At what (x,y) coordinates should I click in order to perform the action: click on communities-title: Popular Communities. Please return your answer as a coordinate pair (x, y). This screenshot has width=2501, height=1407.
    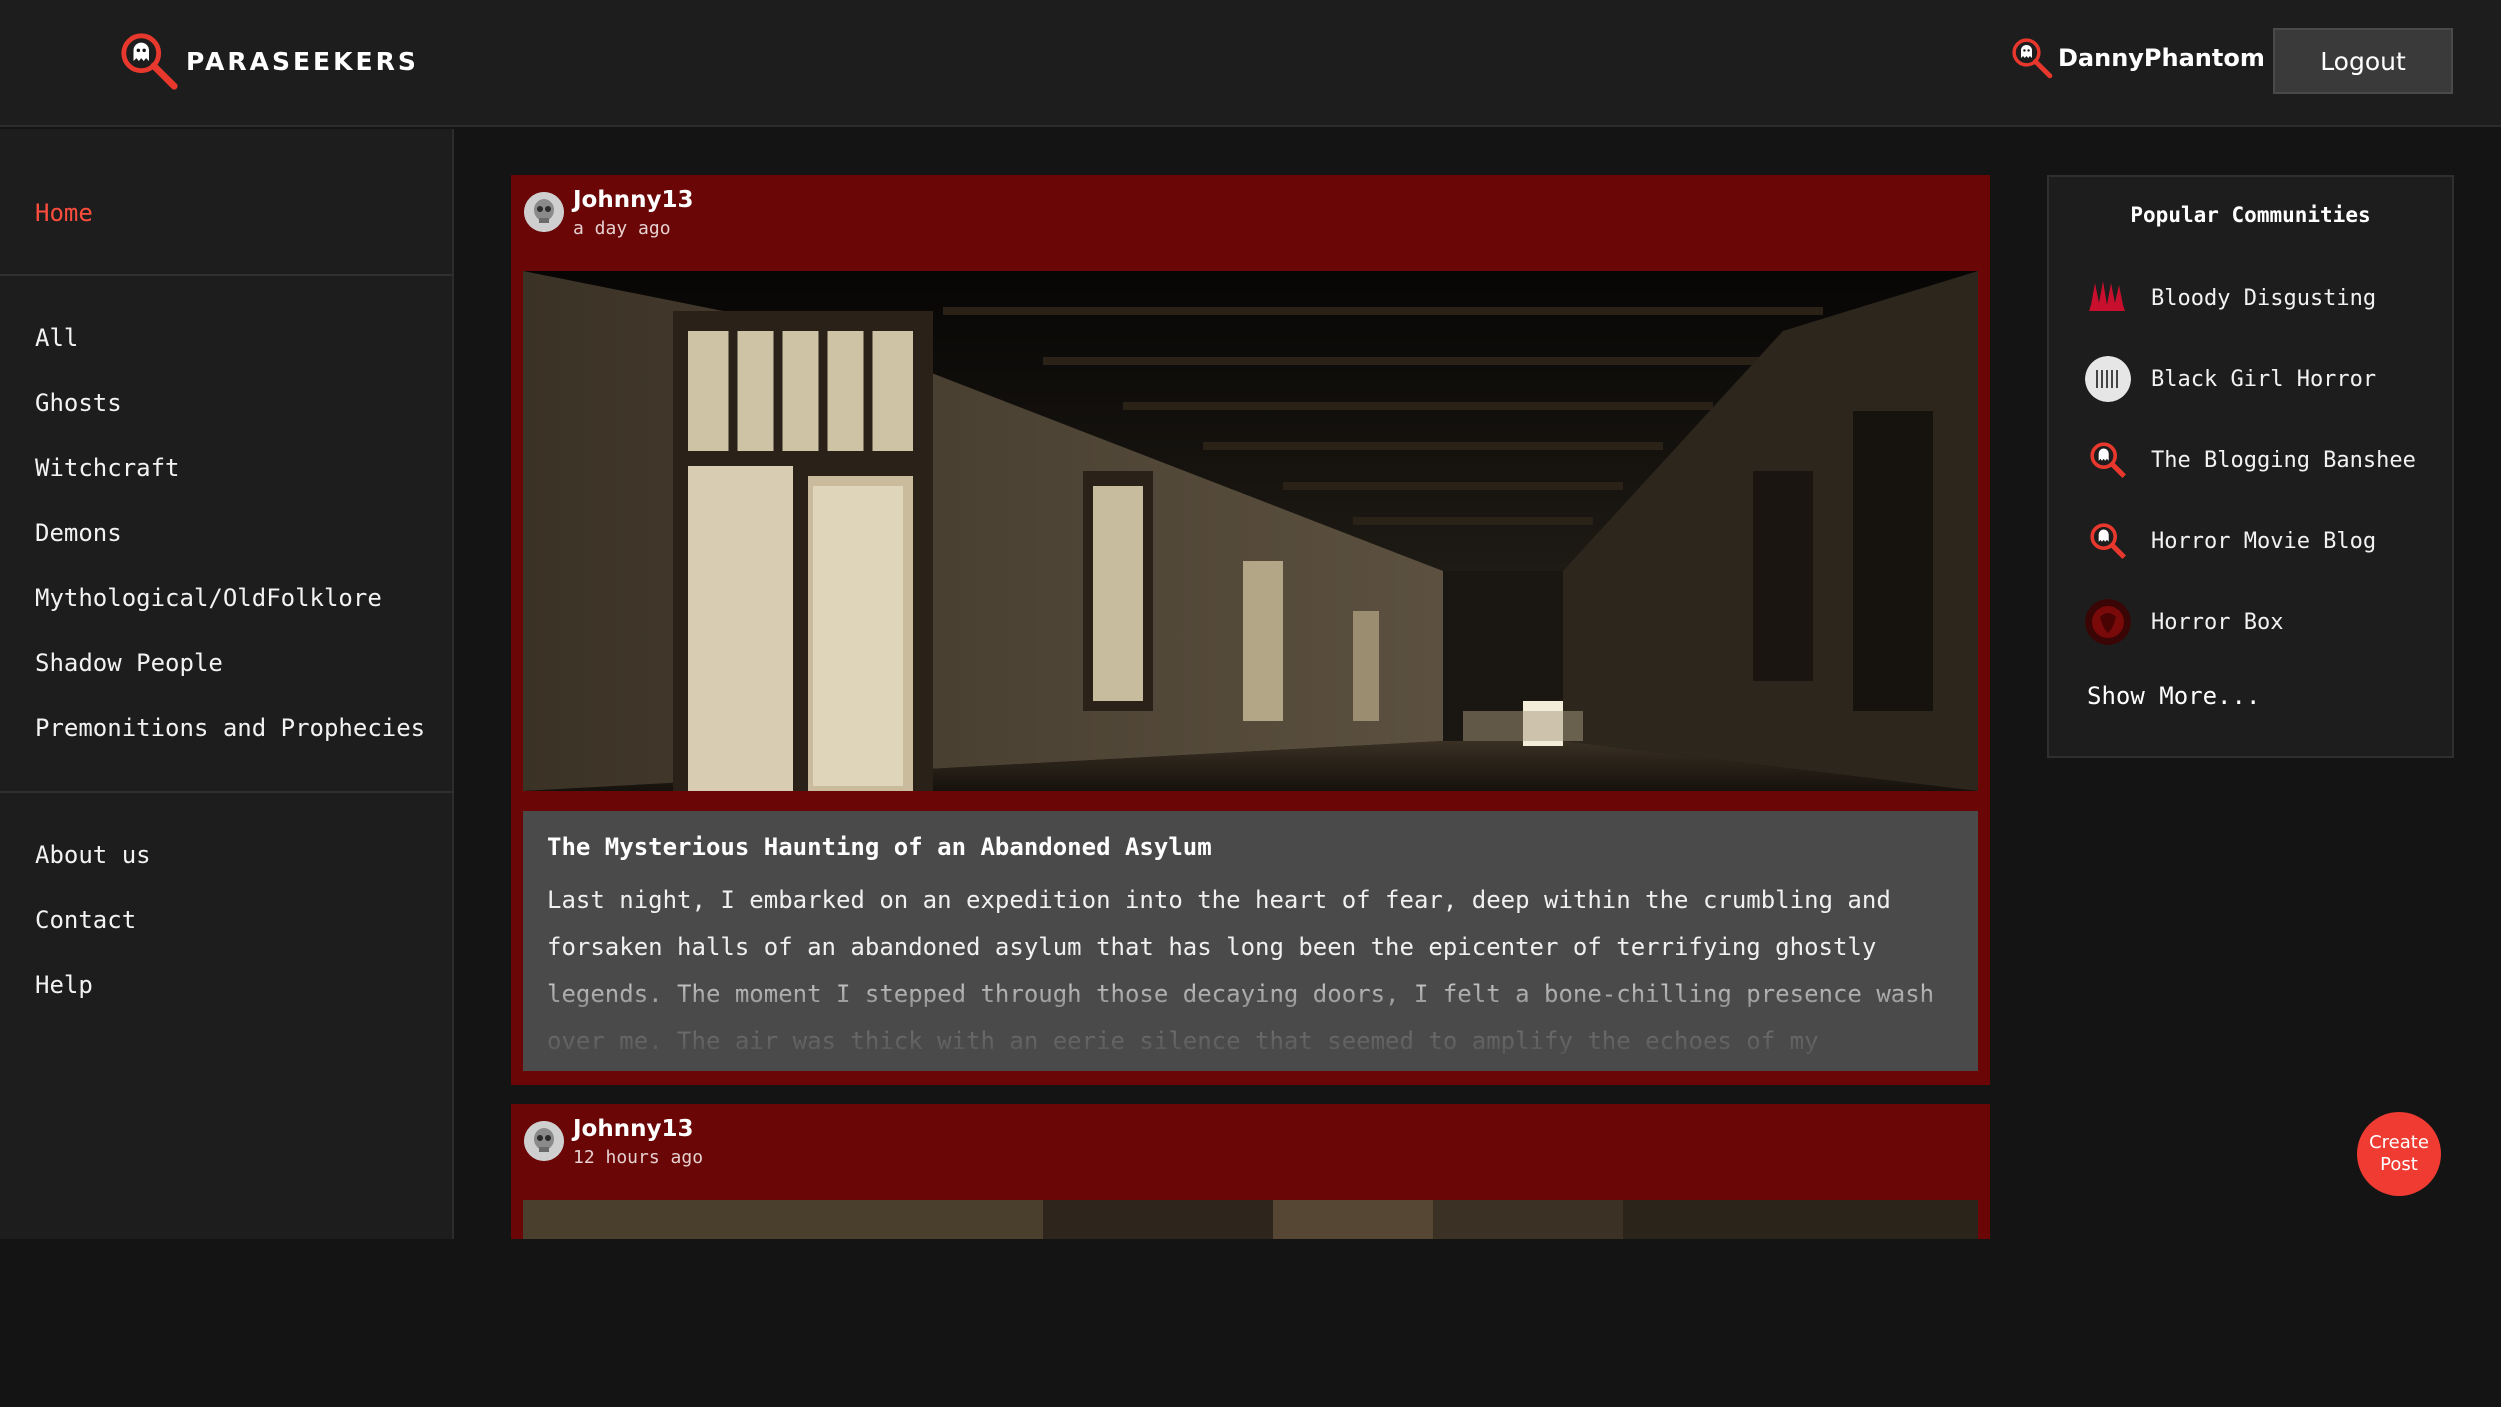
    Looking at the image, I should click on (2250, 215).